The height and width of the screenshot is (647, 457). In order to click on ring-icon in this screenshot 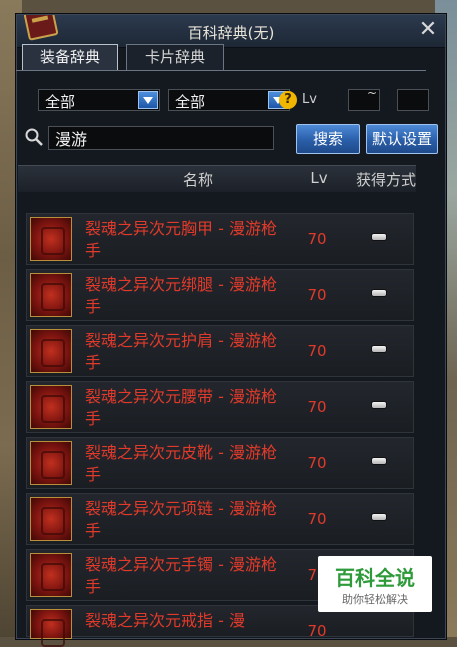, I will do `click(51, 628)`.